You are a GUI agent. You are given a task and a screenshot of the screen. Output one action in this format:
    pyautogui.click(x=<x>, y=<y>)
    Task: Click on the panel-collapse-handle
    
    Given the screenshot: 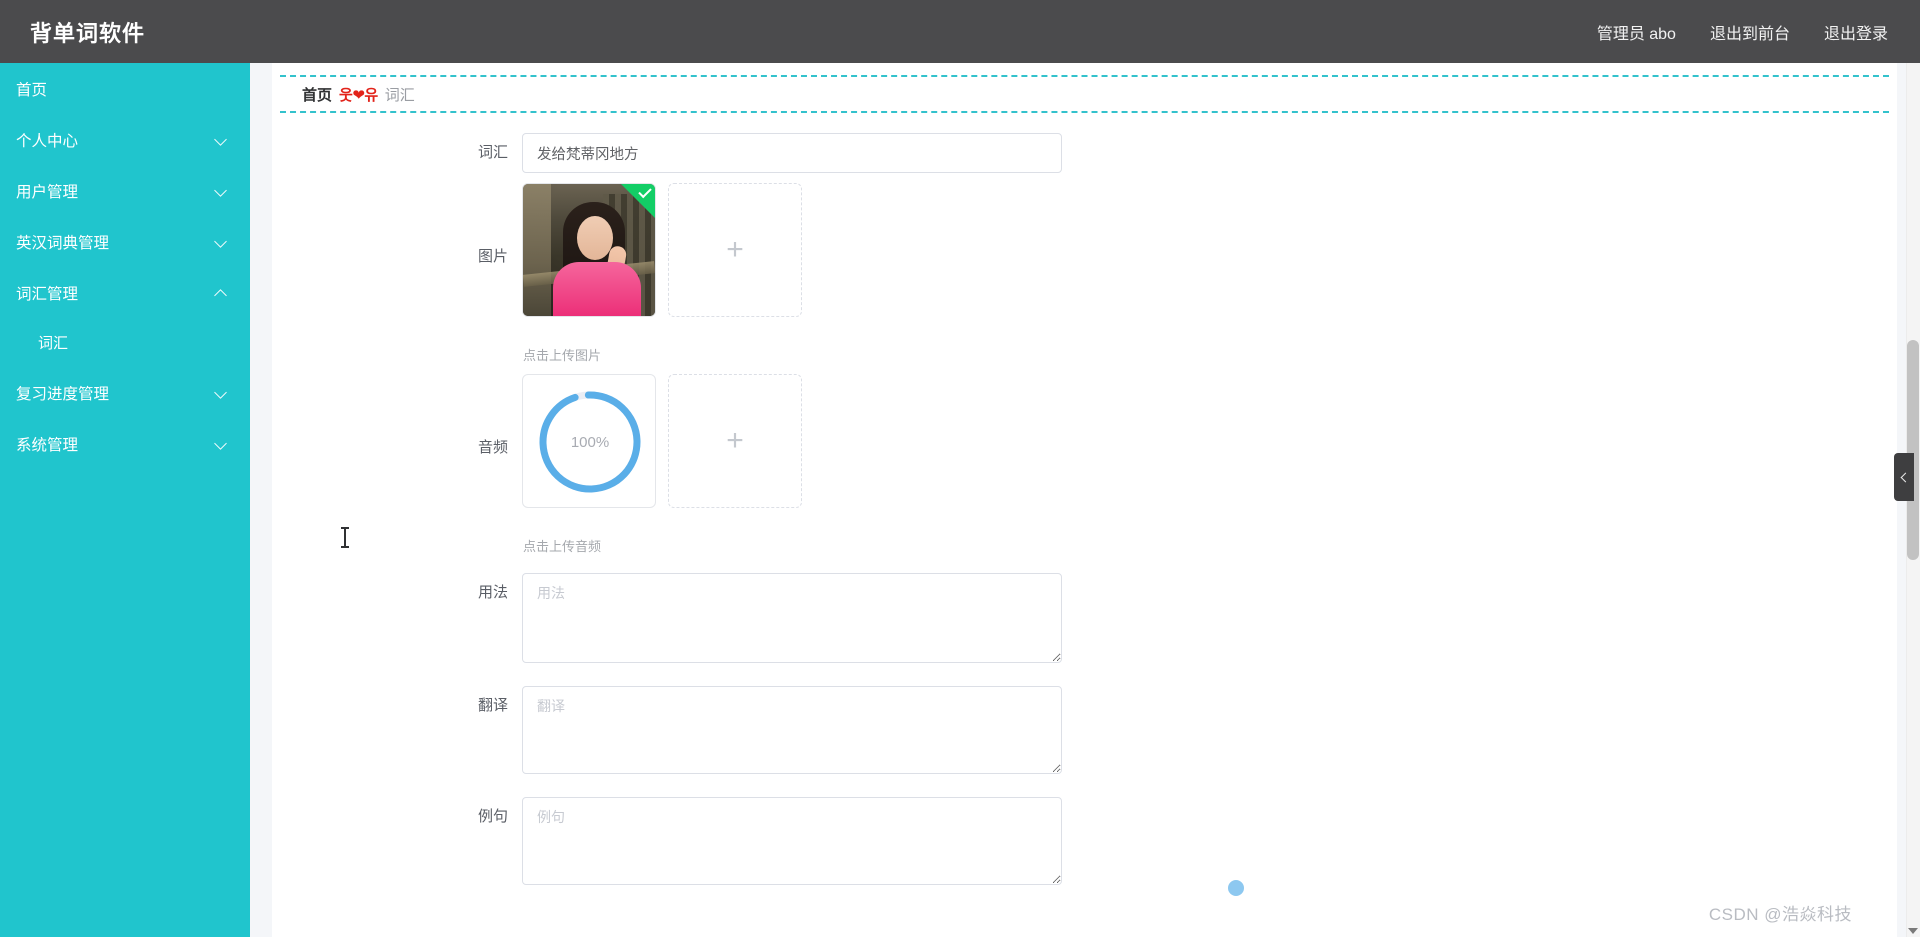 What is the action you would take?
    pyautogui.click(x=1904, y=477)
    